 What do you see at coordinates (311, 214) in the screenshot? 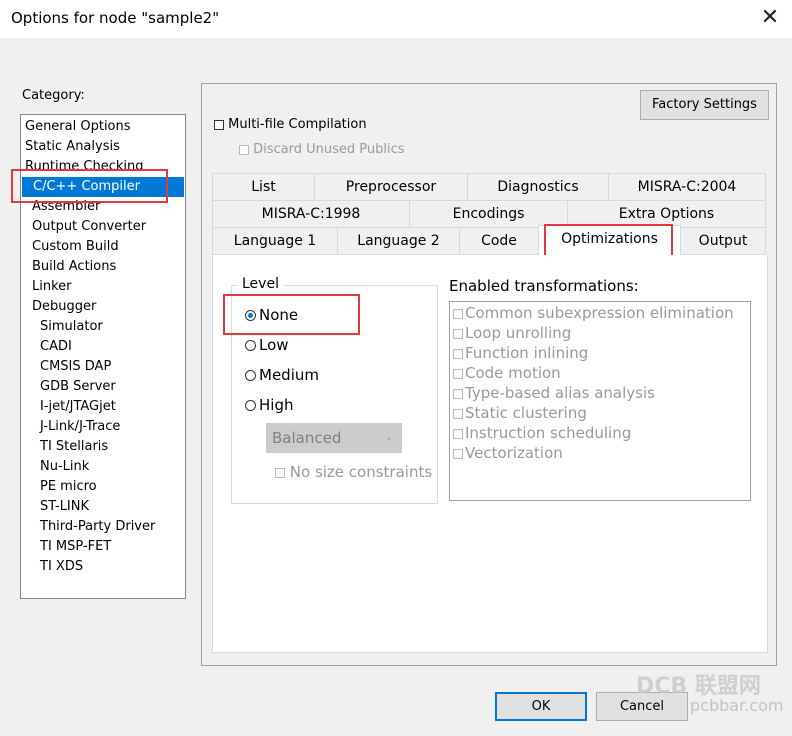
I see `tab-misra-c-1998: MISRA-C:1998` at bounding box center [311, 214].